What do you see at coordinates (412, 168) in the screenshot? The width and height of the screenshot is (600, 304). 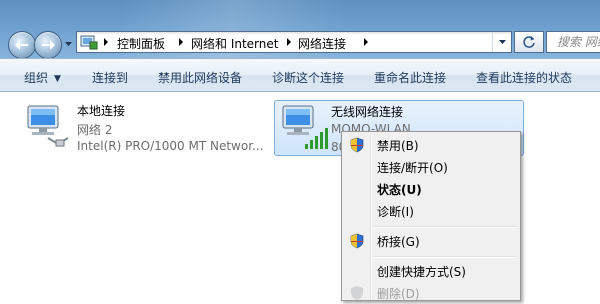 I see `menu-item-label: 连接/断开(O)` at bounding box center [412, 168].